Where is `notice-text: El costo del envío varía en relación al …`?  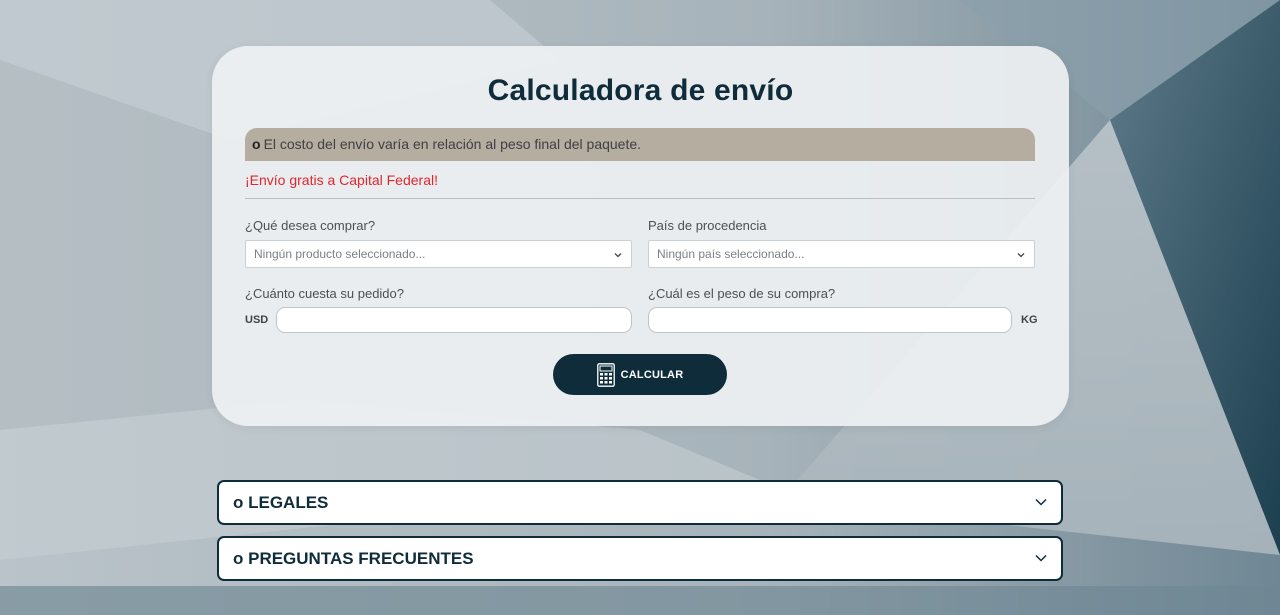
notice-text: El costo del envío varía en relación al … is located at coordinates (452, 144).